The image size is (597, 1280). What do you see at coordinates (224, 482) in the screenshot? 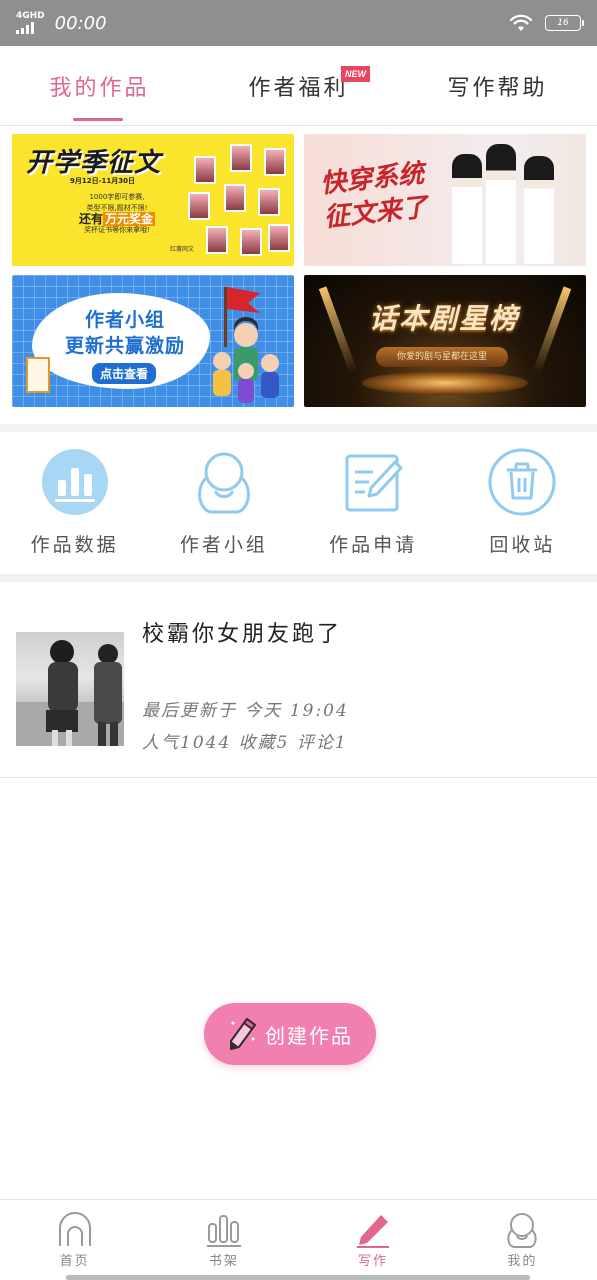
I see `group-icon` at bounding box center [224, 482].